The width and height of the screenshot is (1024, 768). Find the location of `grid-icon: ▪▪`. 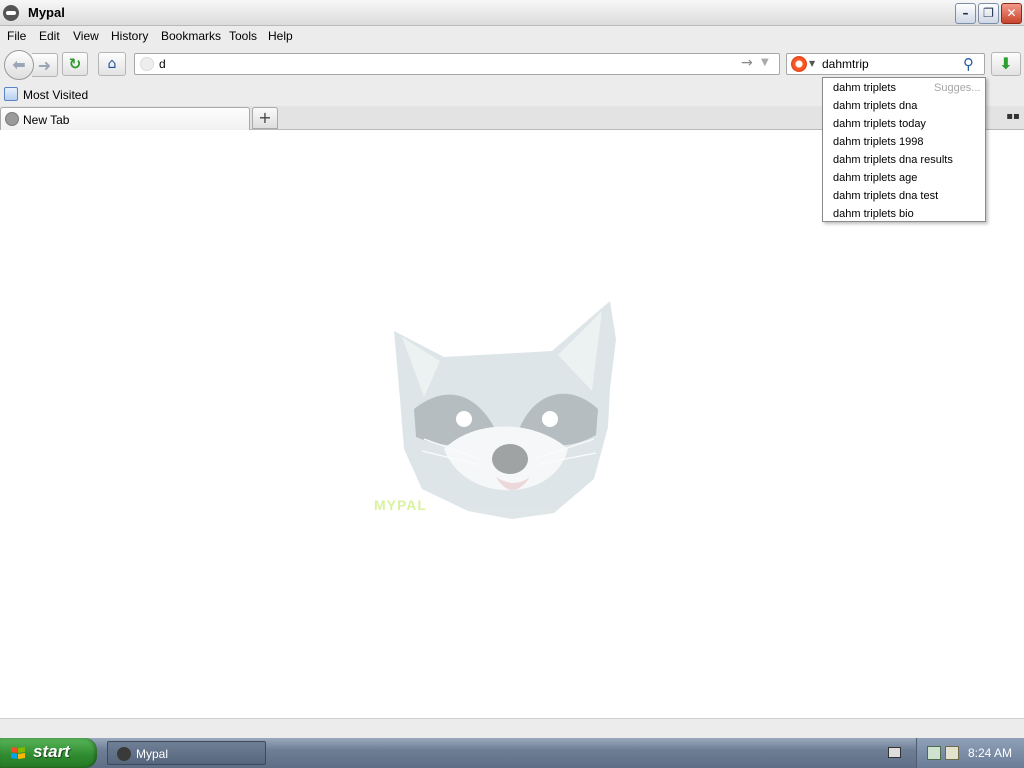

grid-icon: ▪▪ is located at coordinates (1013, 116).